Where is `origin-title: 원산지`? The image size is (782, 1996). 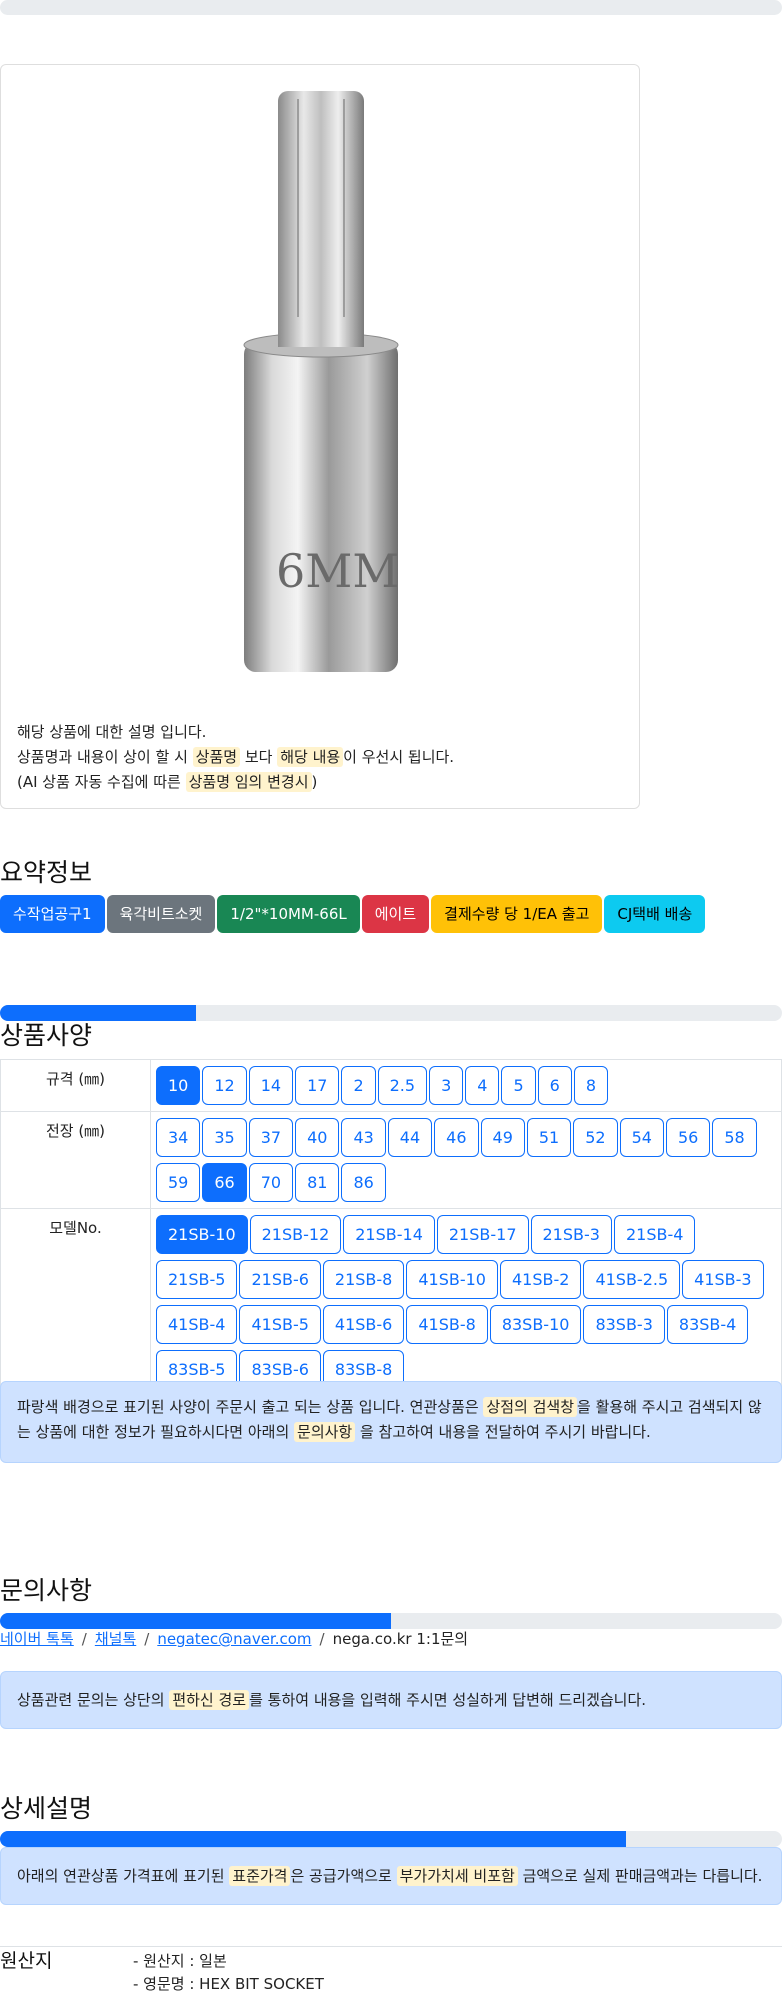 origin-title: 원산지 is located at coordinates (26, 1961).